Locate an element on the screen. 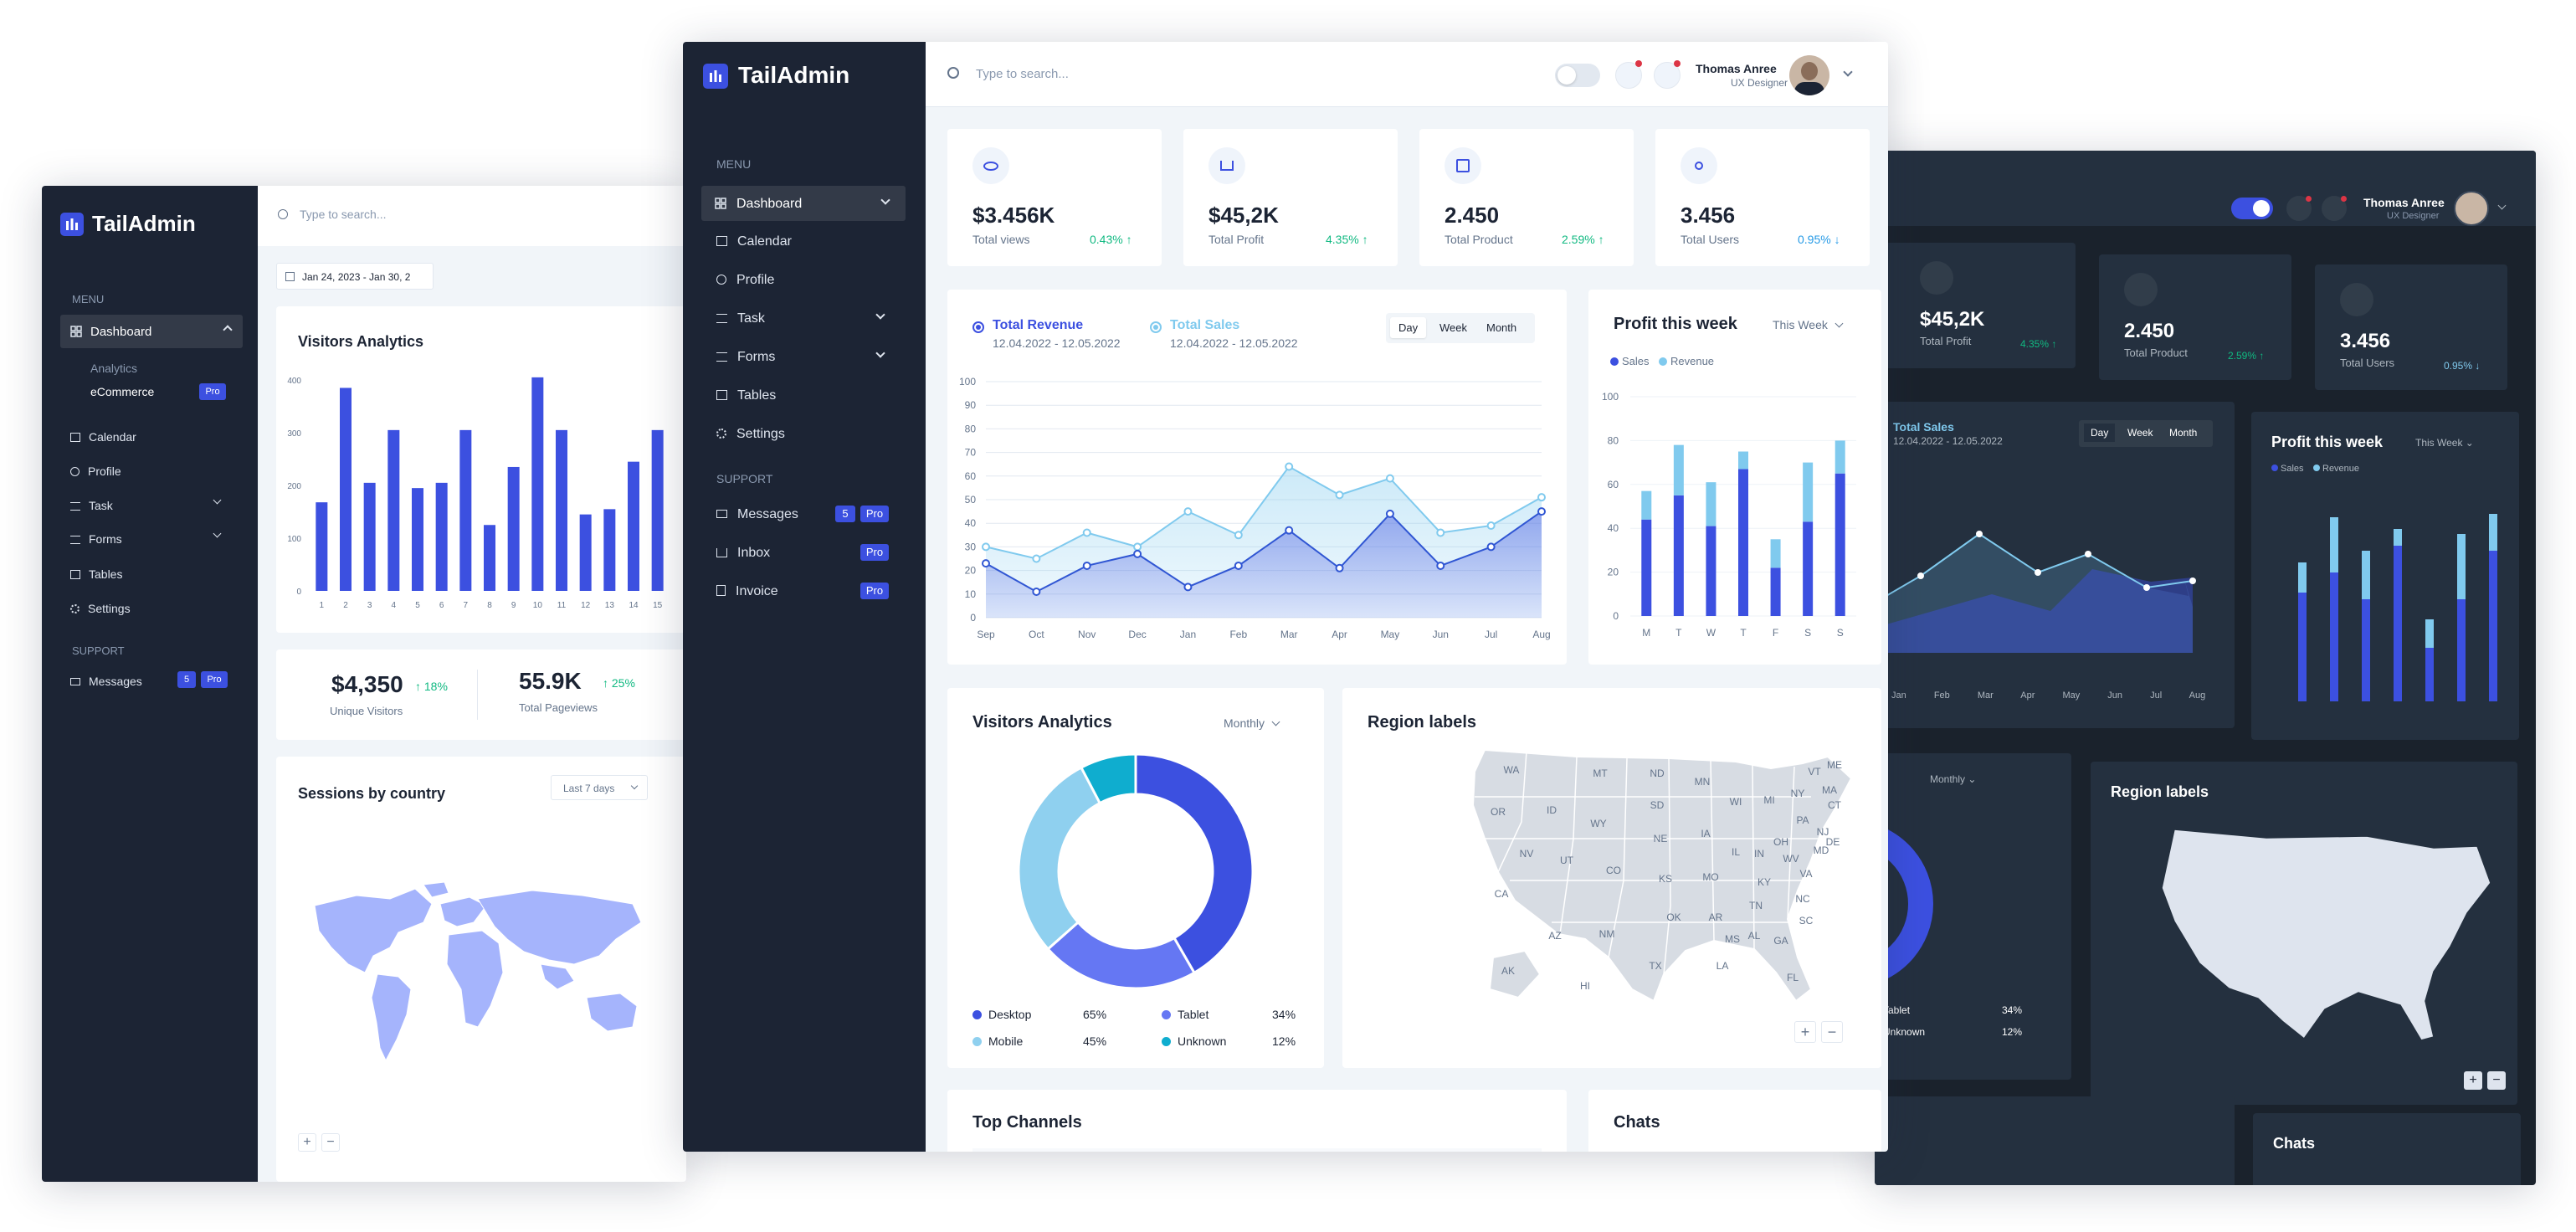 The width and height of the screenshot is (2576, 1232). profit-filter-select: This Week is located at coordinates (1808, 324).